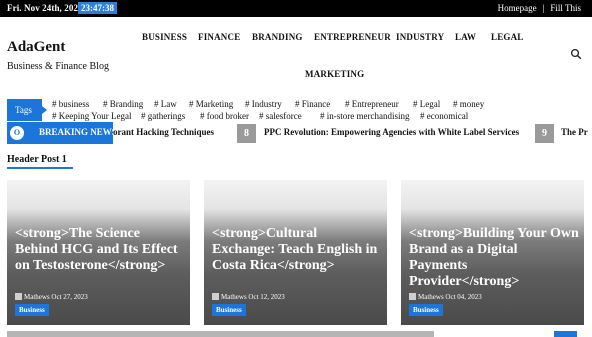 The width and height of the screenshot is (592, 337). What do you see at coordinates (517, 8) in the screenshot?
I see `top-link-homepage: Homepage` at bounding box center [517, 8].